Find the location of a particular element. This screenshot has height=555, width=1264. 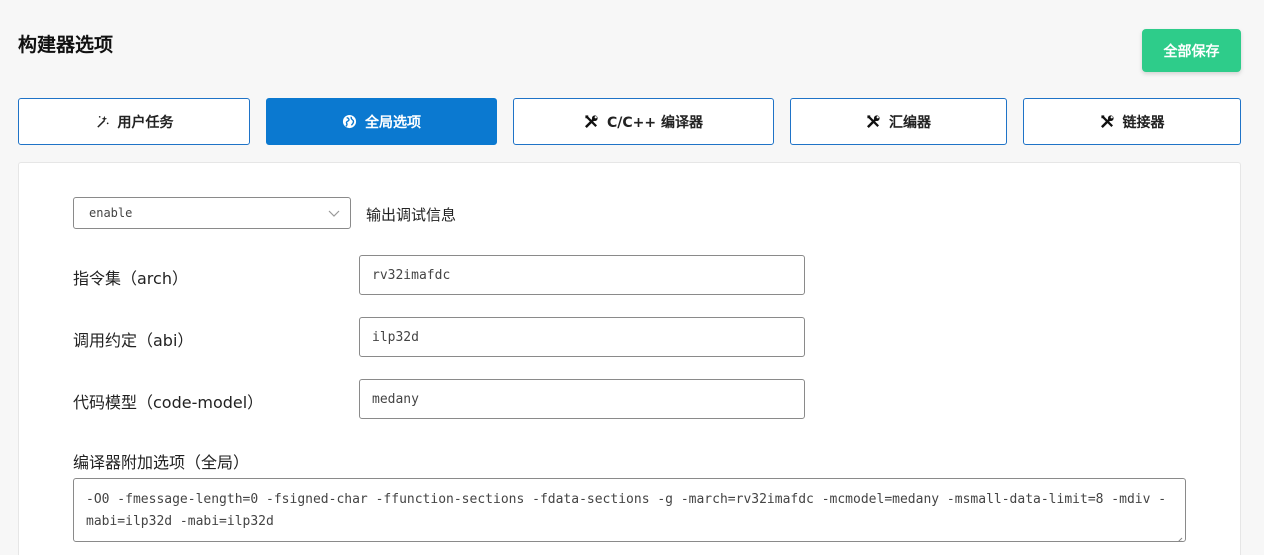

page-title: 构建器选项 is located at coordinates (66, 45).